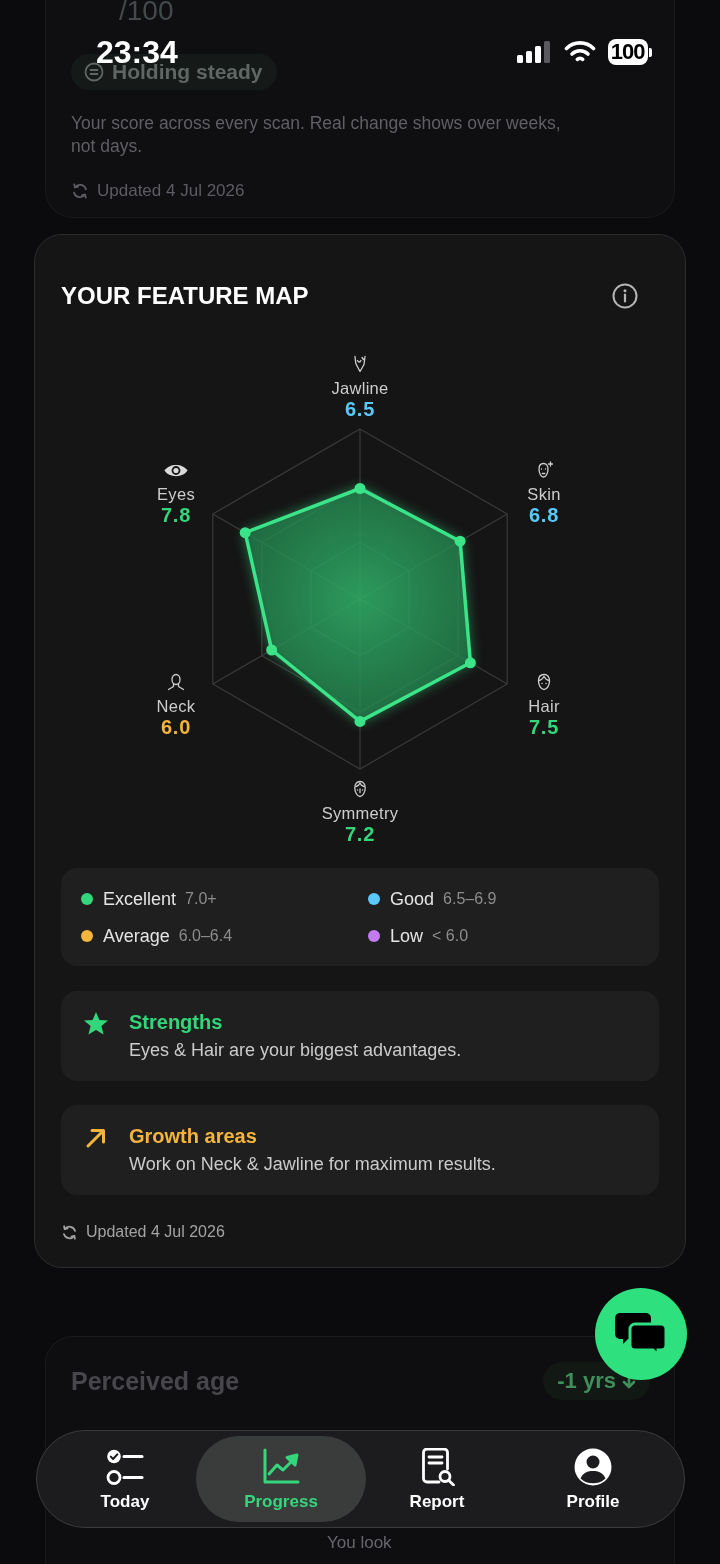  I want to click on legend-range: < 6.0, so click(450, 936).